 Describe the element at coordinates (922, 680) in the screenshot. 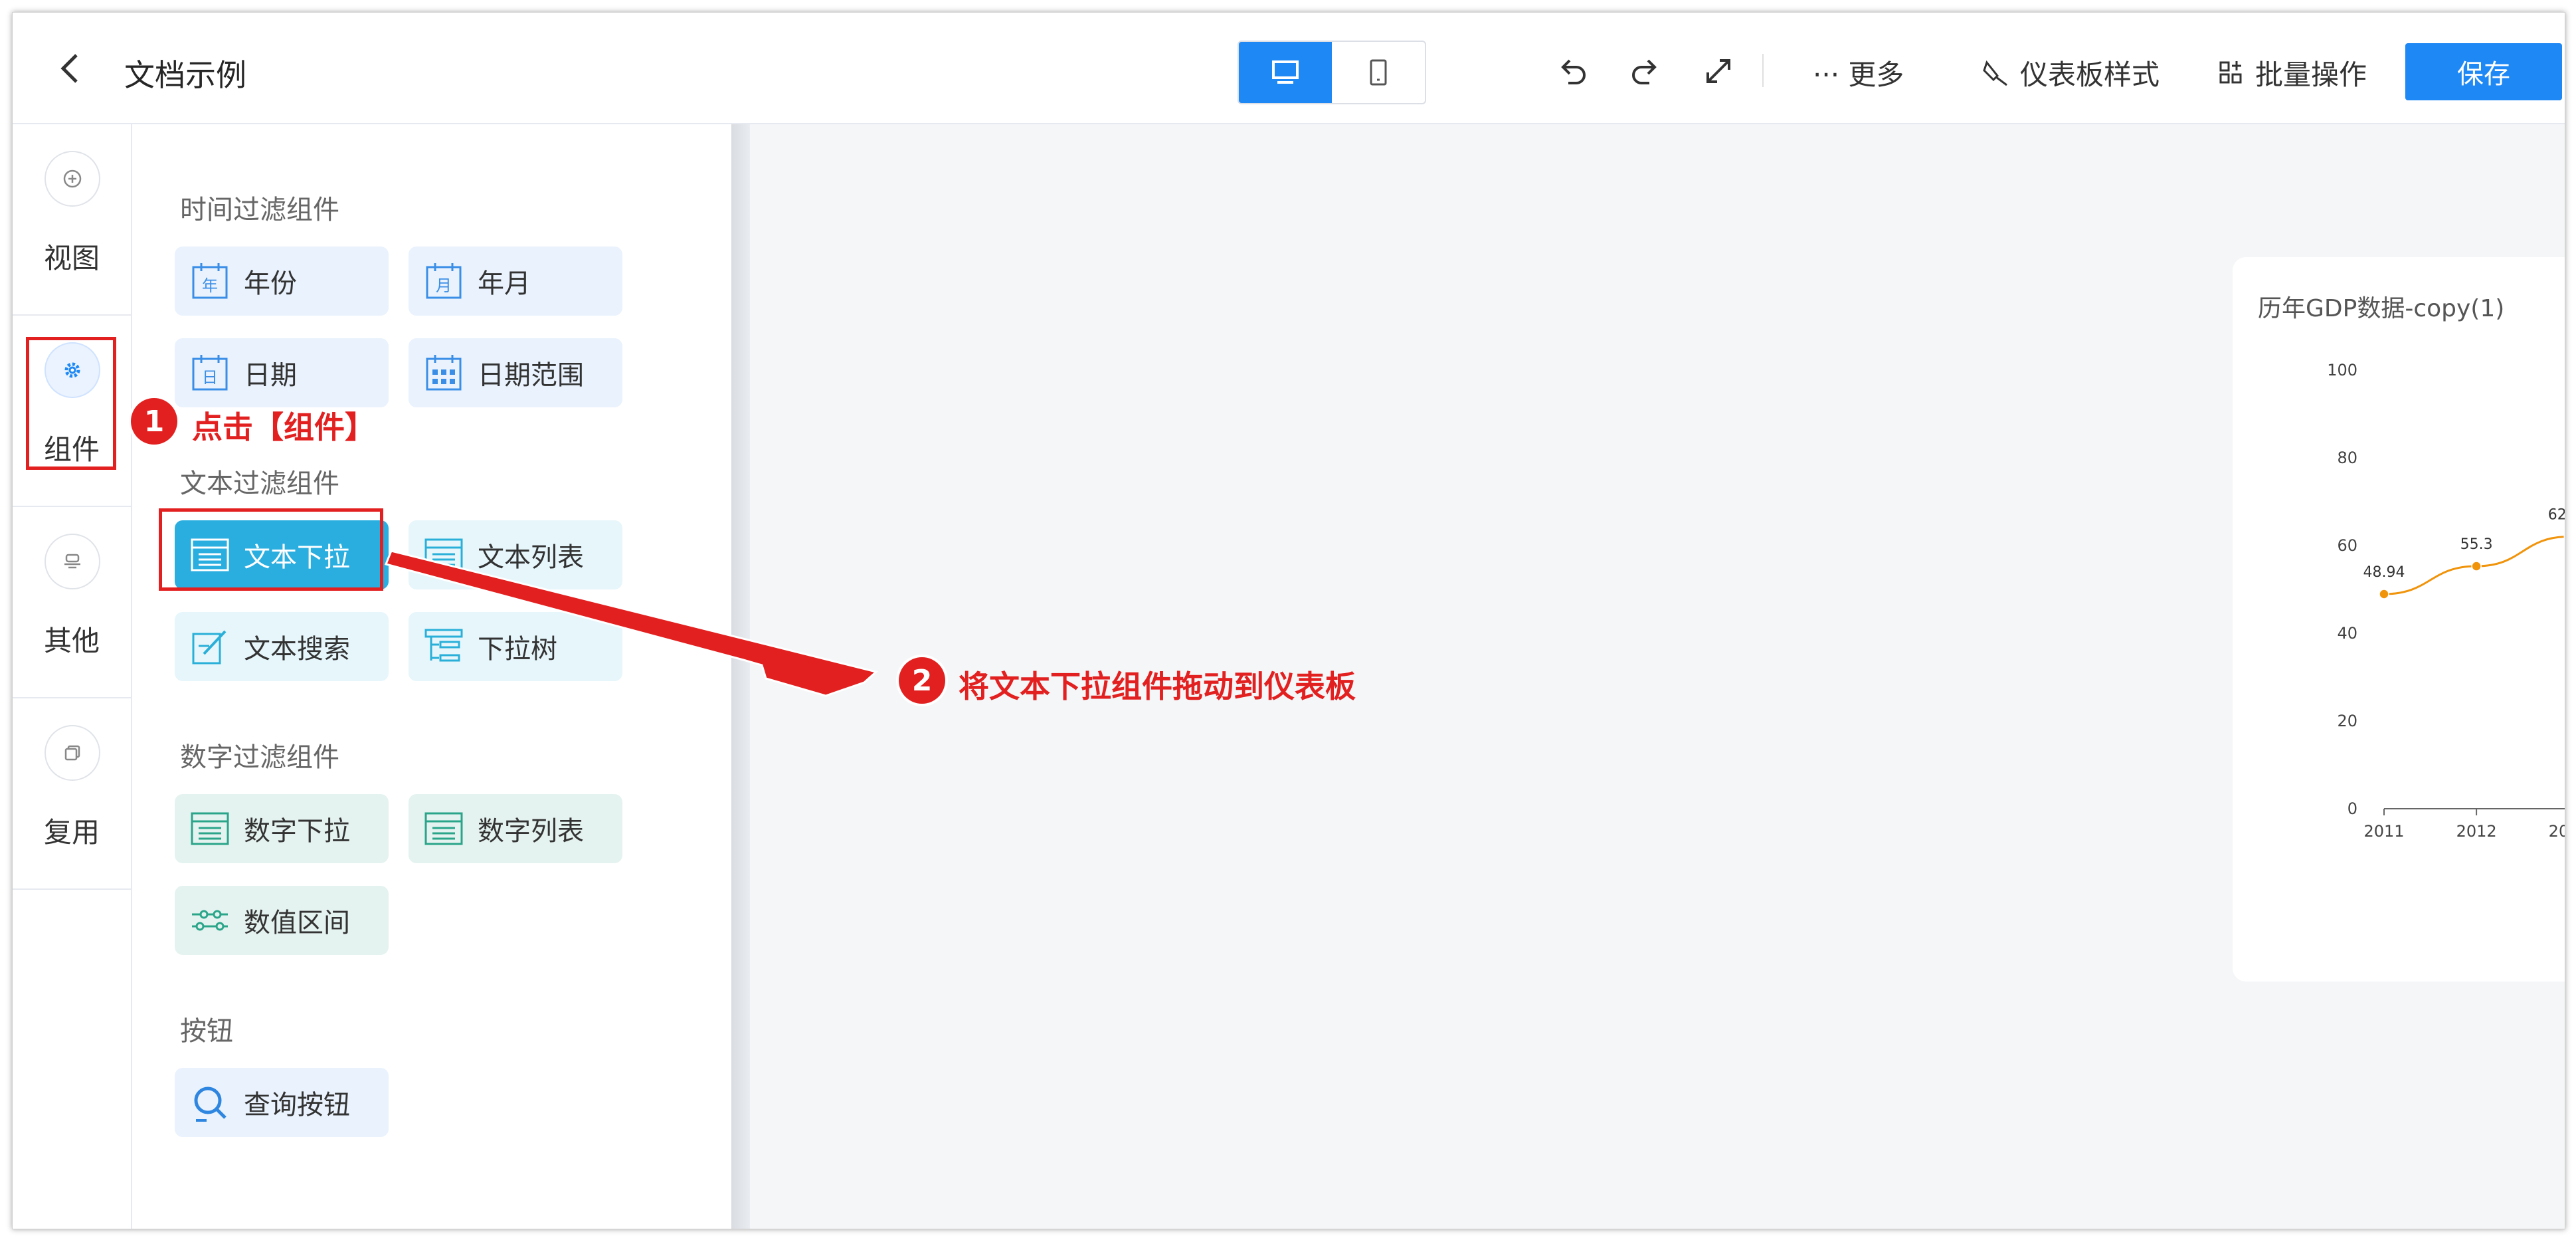

I see `step2-badge: 2` at that location.